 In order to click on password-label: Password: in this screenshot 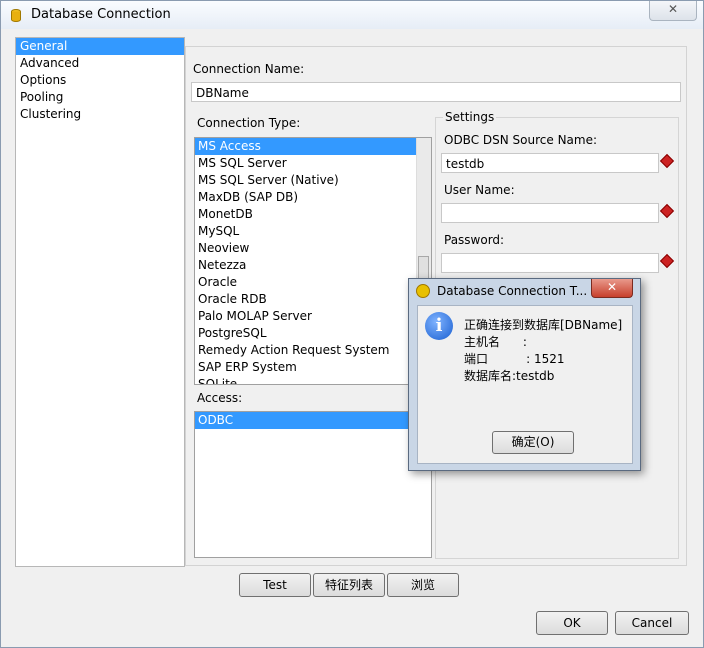, I will do `click(474, 240)`.